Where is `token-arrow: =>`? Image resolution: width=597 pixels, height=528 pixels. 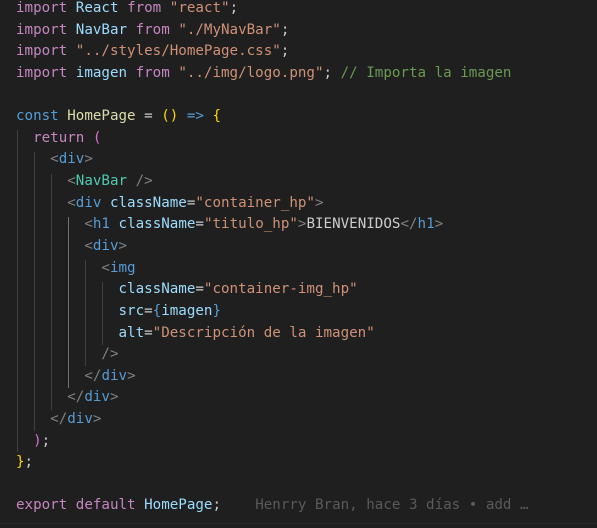 token-arrow: => is located at coordinates (195, 116).